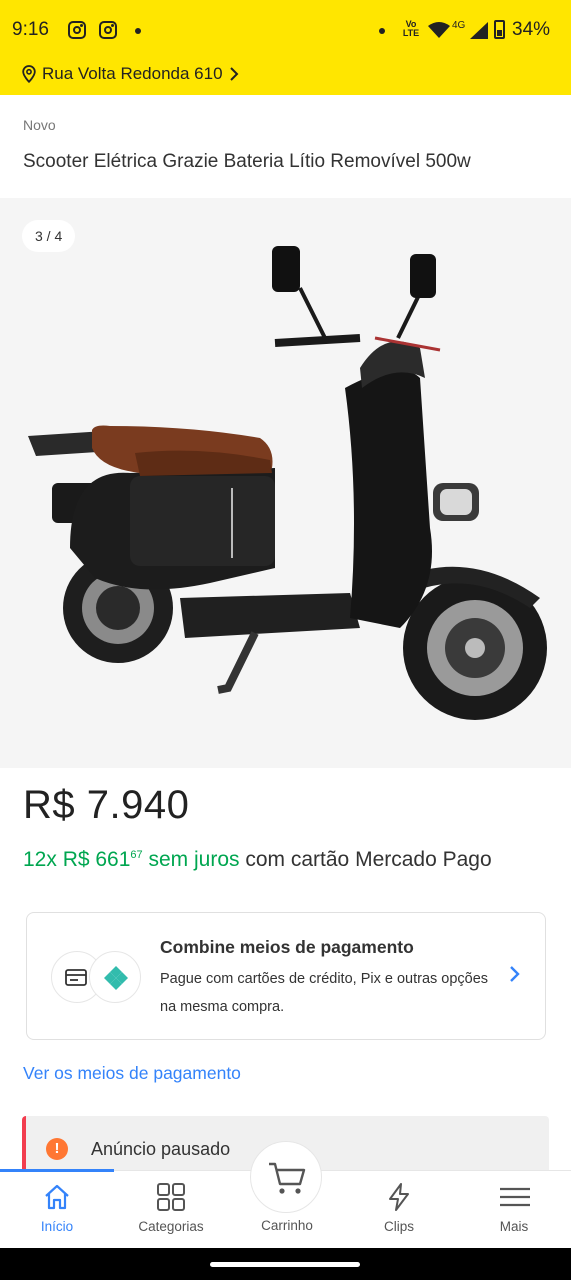  I want to click on header: 9:16 Vo LTE 4G 34% Rua Volta Redonda 610, so click(285, 47).